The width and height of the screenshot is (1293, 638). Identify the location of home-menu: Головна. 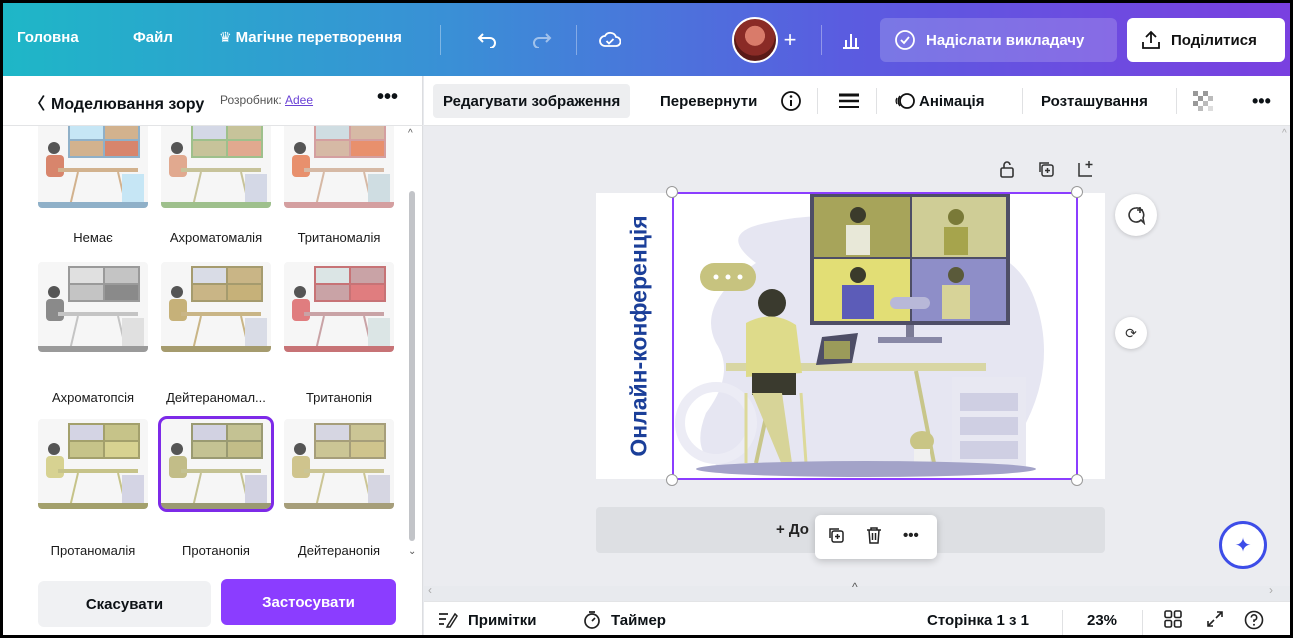
(48, 37).